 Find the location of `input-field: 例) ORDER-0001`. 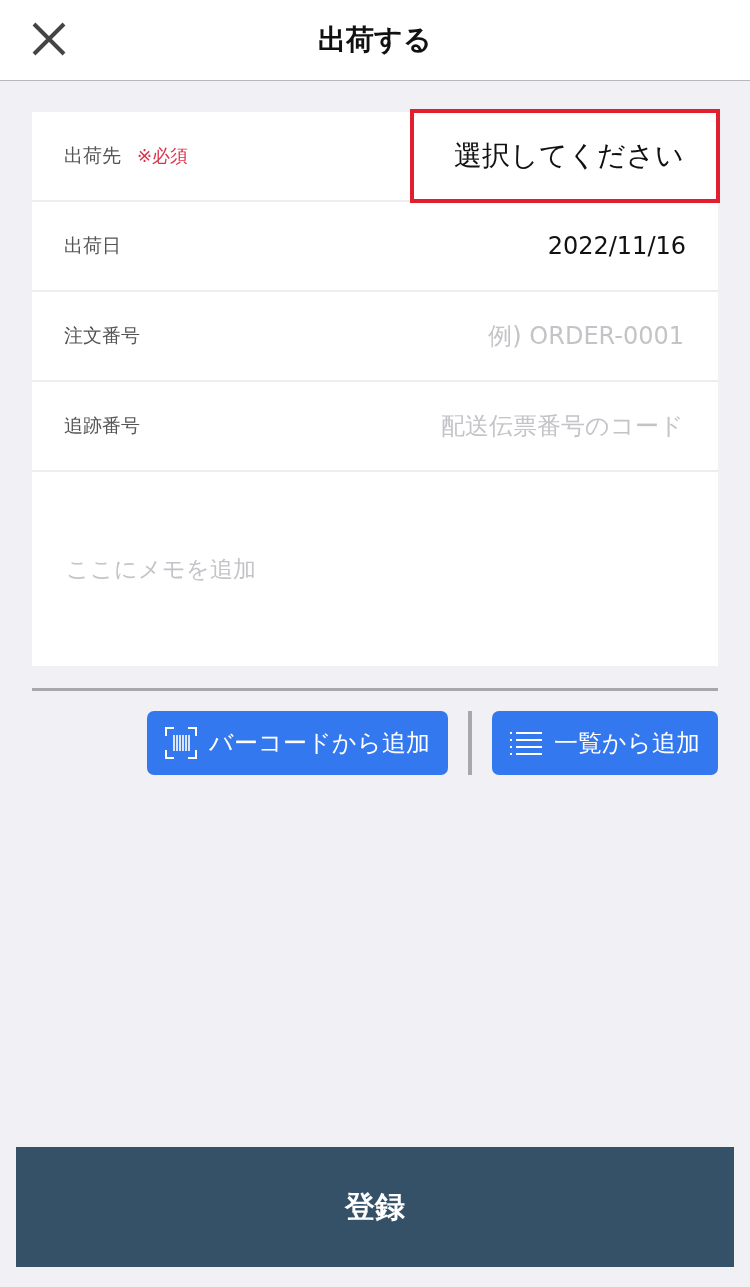

input-field: 例) ORDER-0001 is located at coordinates (521, 336).